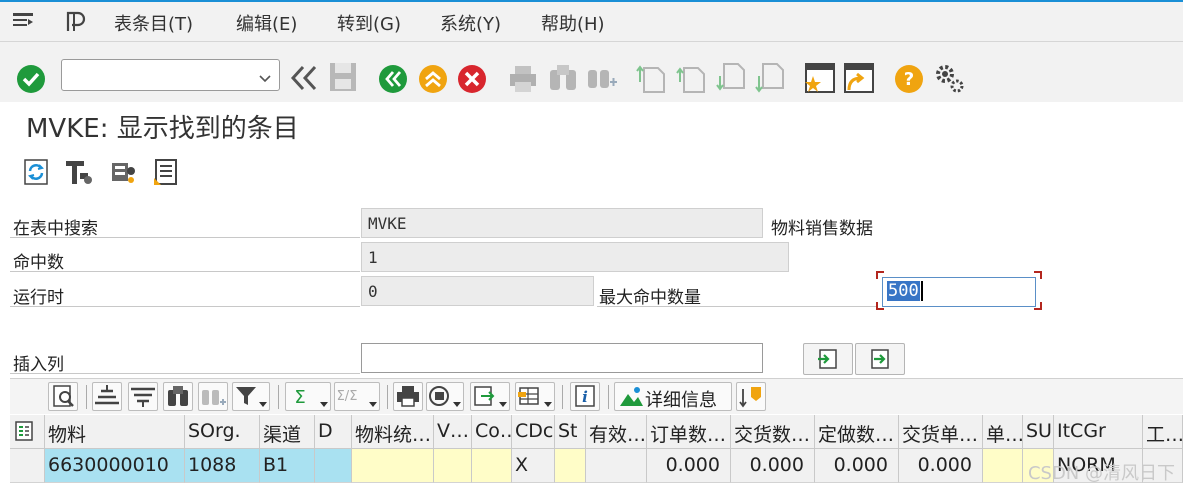 The image size is (1183, 493). What do you see at coordinates (23, 23) in the screenshot?
I see `menu-icon` at bounding box center [23, 23].